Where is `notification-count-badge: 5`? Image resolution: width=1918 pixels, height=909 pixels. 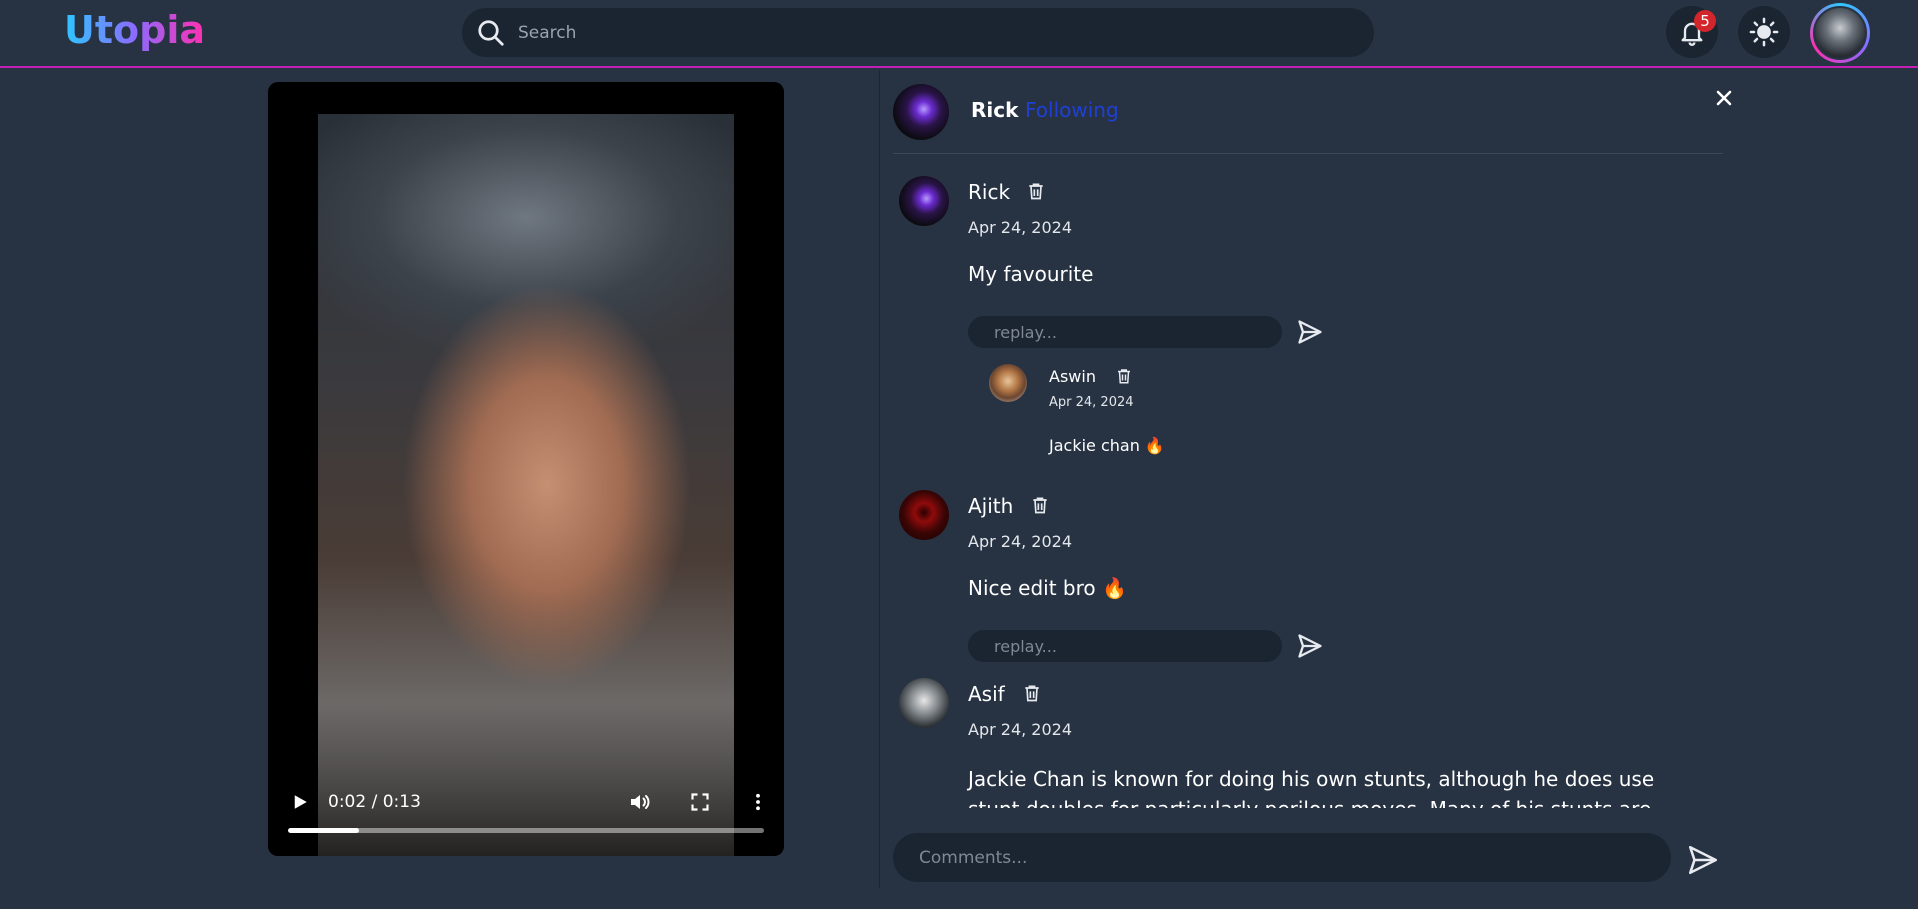
notification-count-badge: 5 is located at coordinates (1705, 21).